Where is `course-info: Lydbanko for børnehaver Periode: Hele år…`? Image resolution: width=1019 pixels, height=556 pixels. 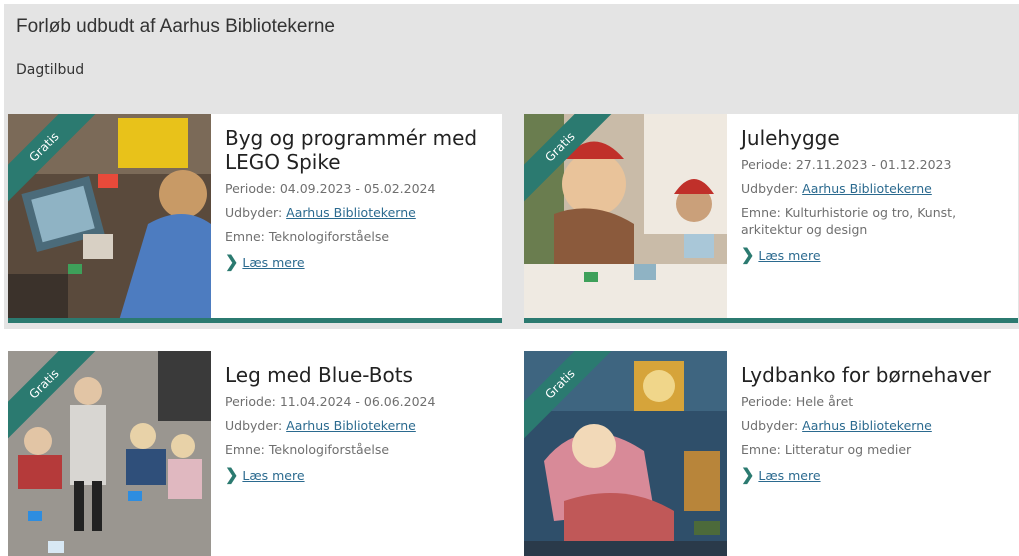
course-info: Lydbanko for børnehaver Periode: Hele år… is located at coordinates (874, 424).